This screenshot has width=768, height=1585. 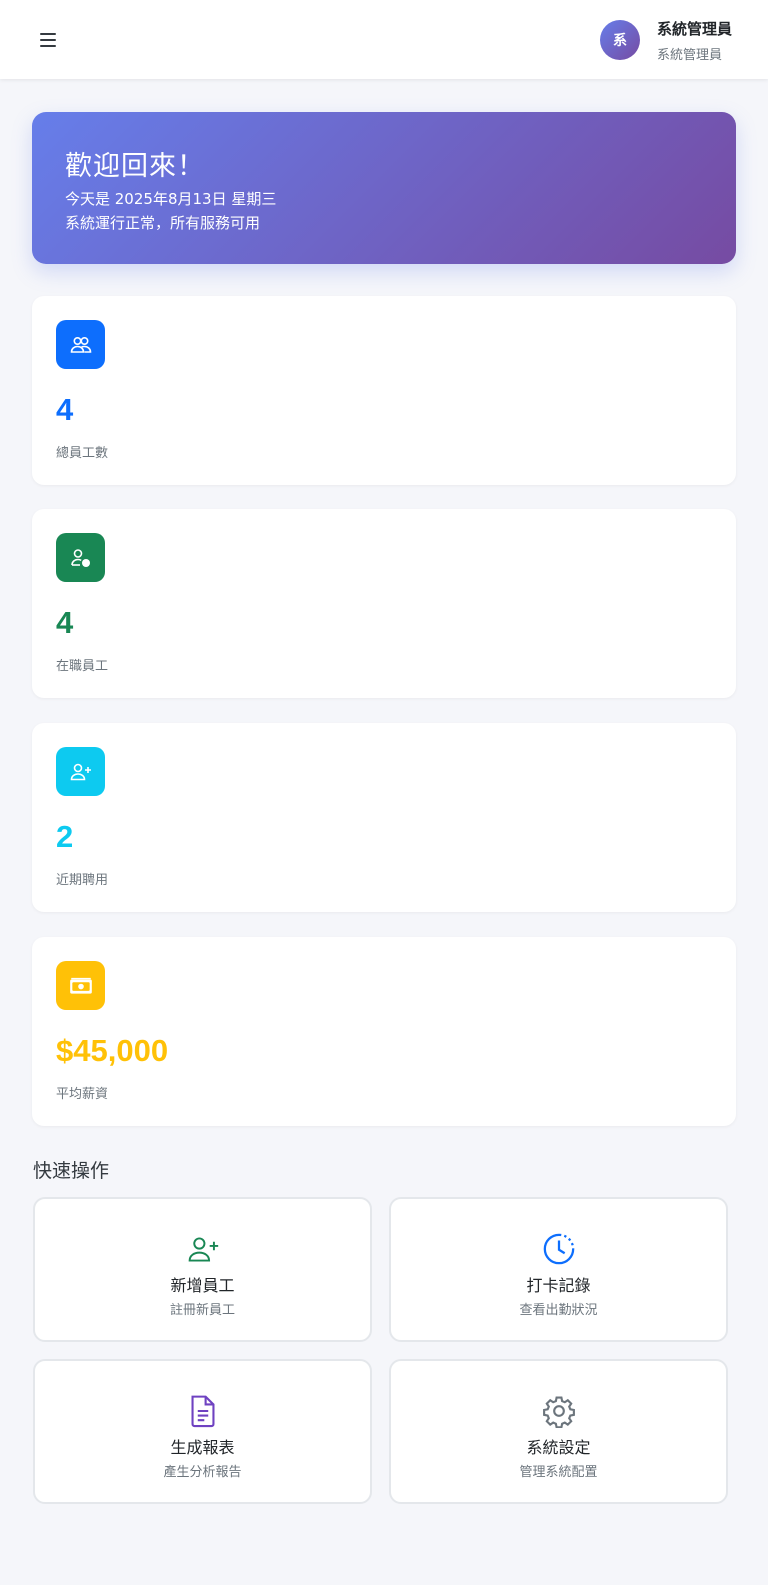 What do you see at coordinates (82, 880) in the screenshot?
I see `stat-label: 近期聘用` at bounding box center [82, 880].